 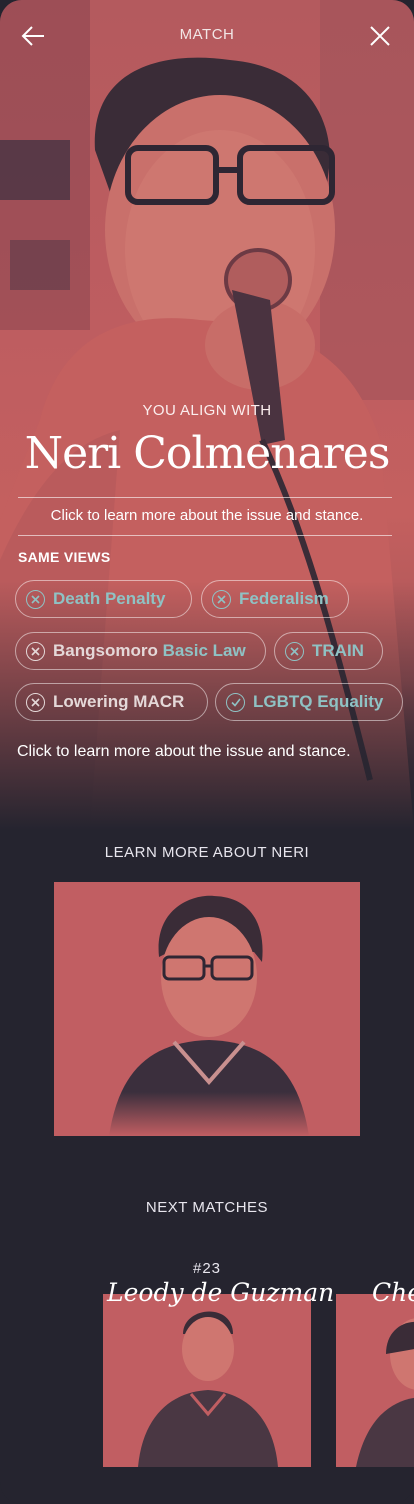 I want to click on issue-label: LGBTQ Equality, so click(x=318, y=701).